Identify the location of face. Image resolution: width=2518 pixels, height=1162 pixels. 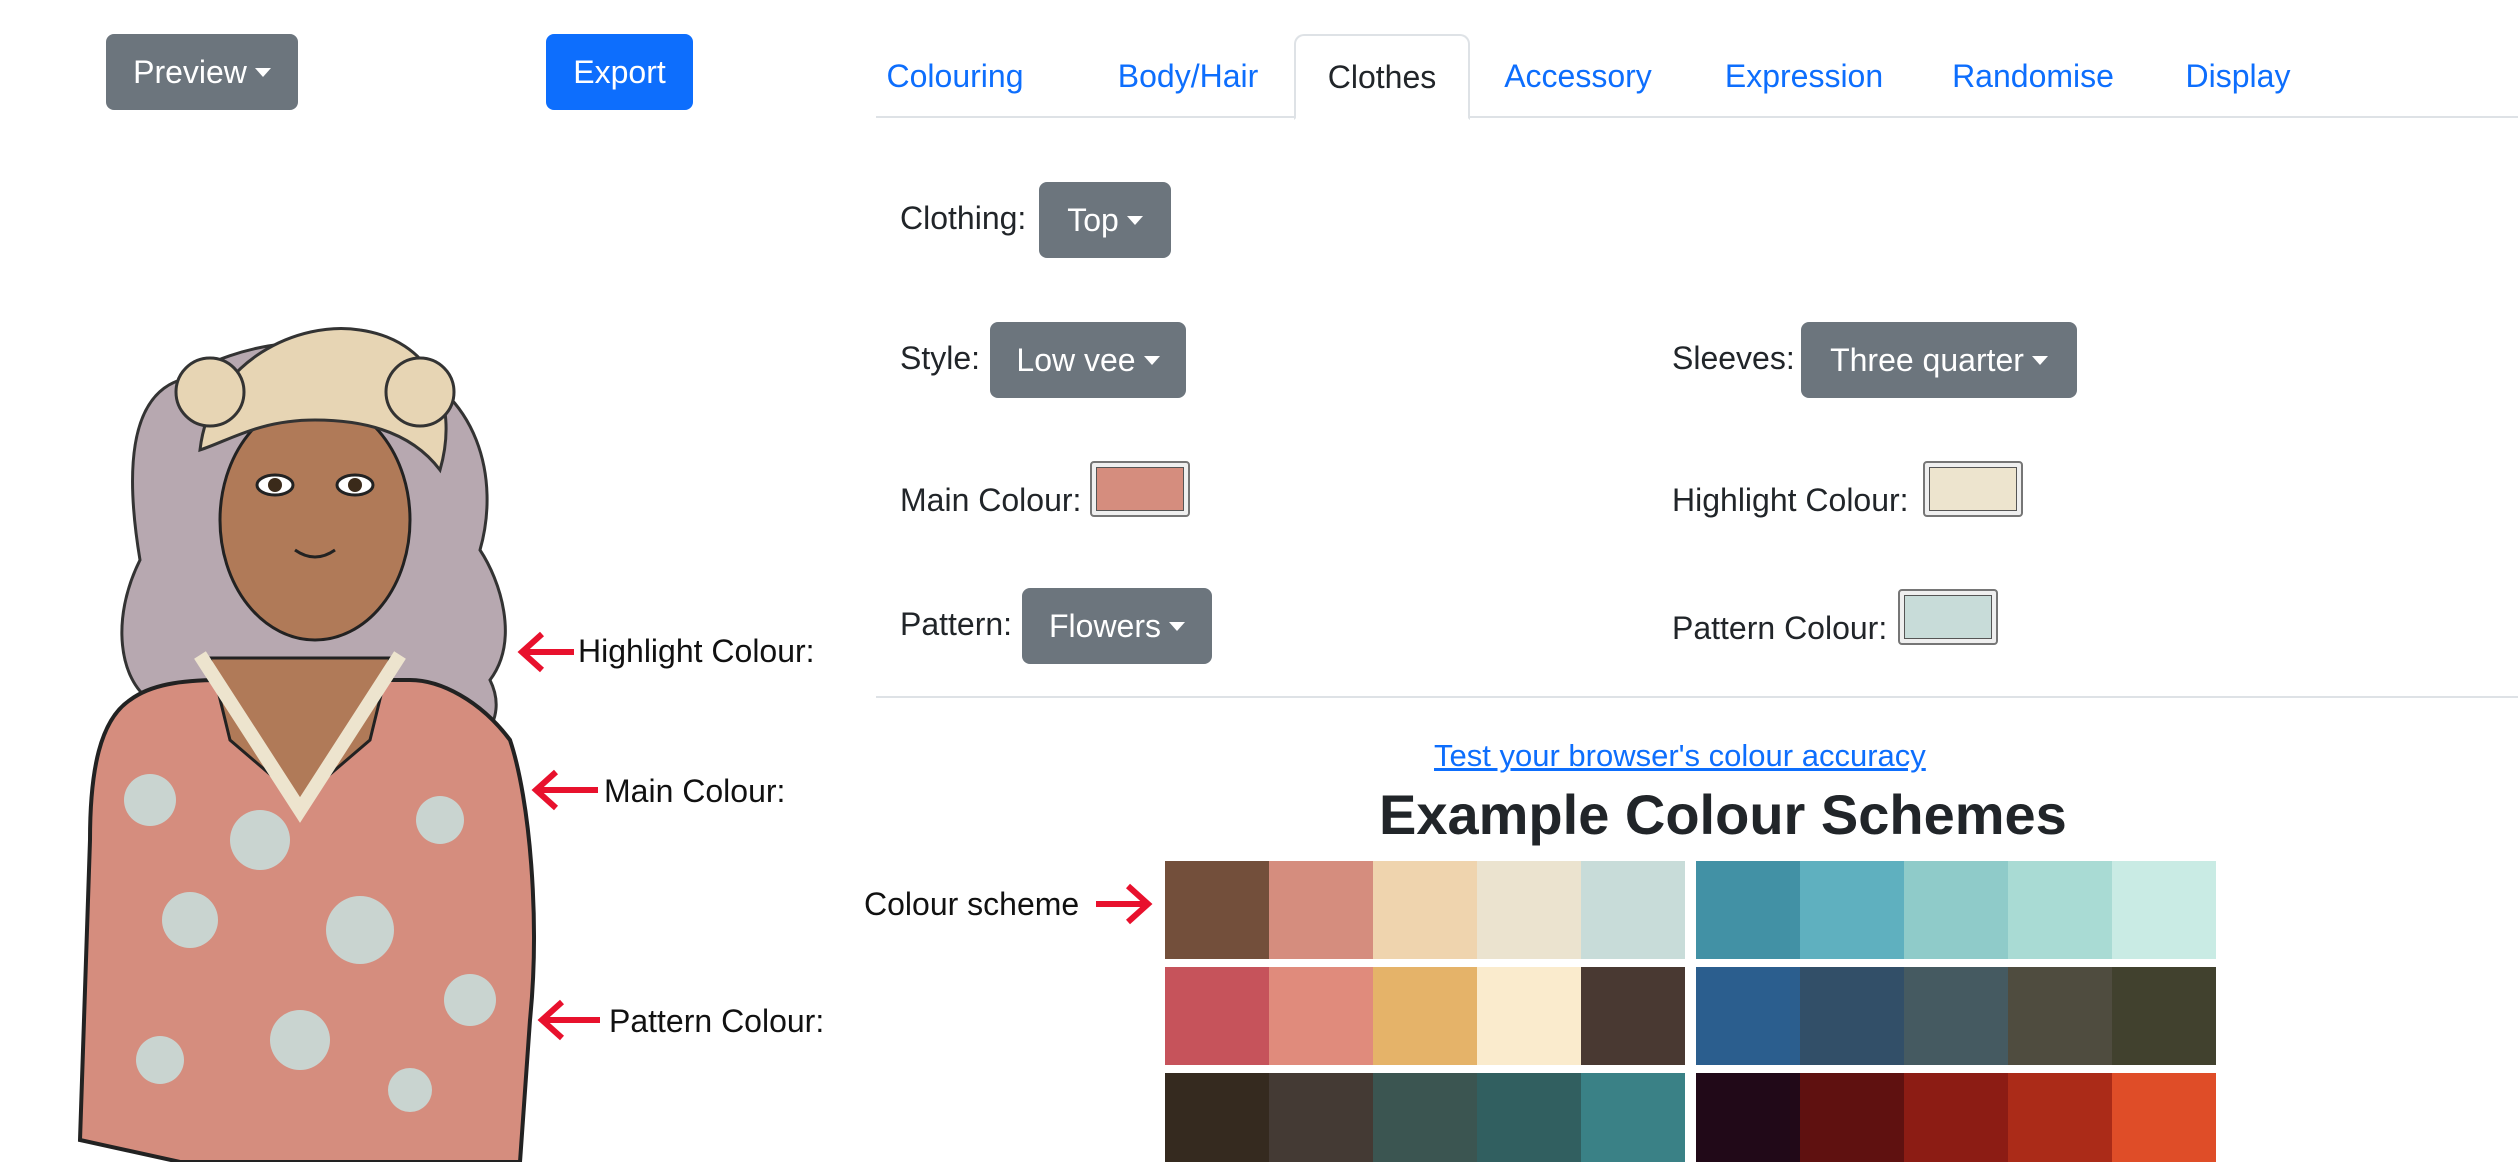
(315, 520).